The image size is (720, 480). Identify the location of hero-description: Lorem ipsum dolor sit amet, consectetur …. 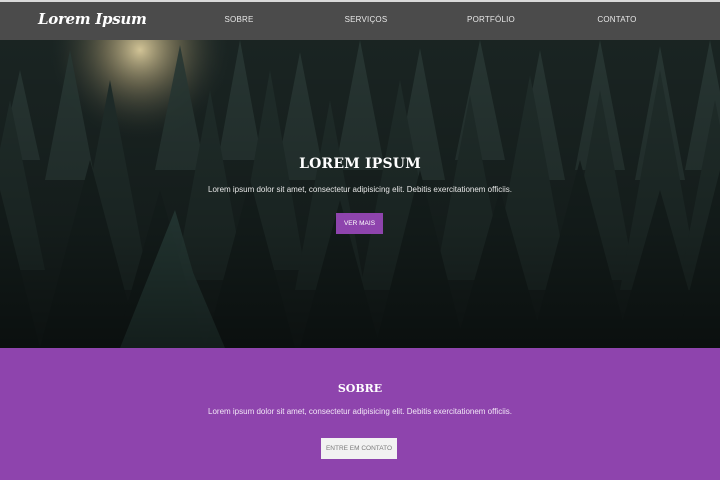
(360, 189).